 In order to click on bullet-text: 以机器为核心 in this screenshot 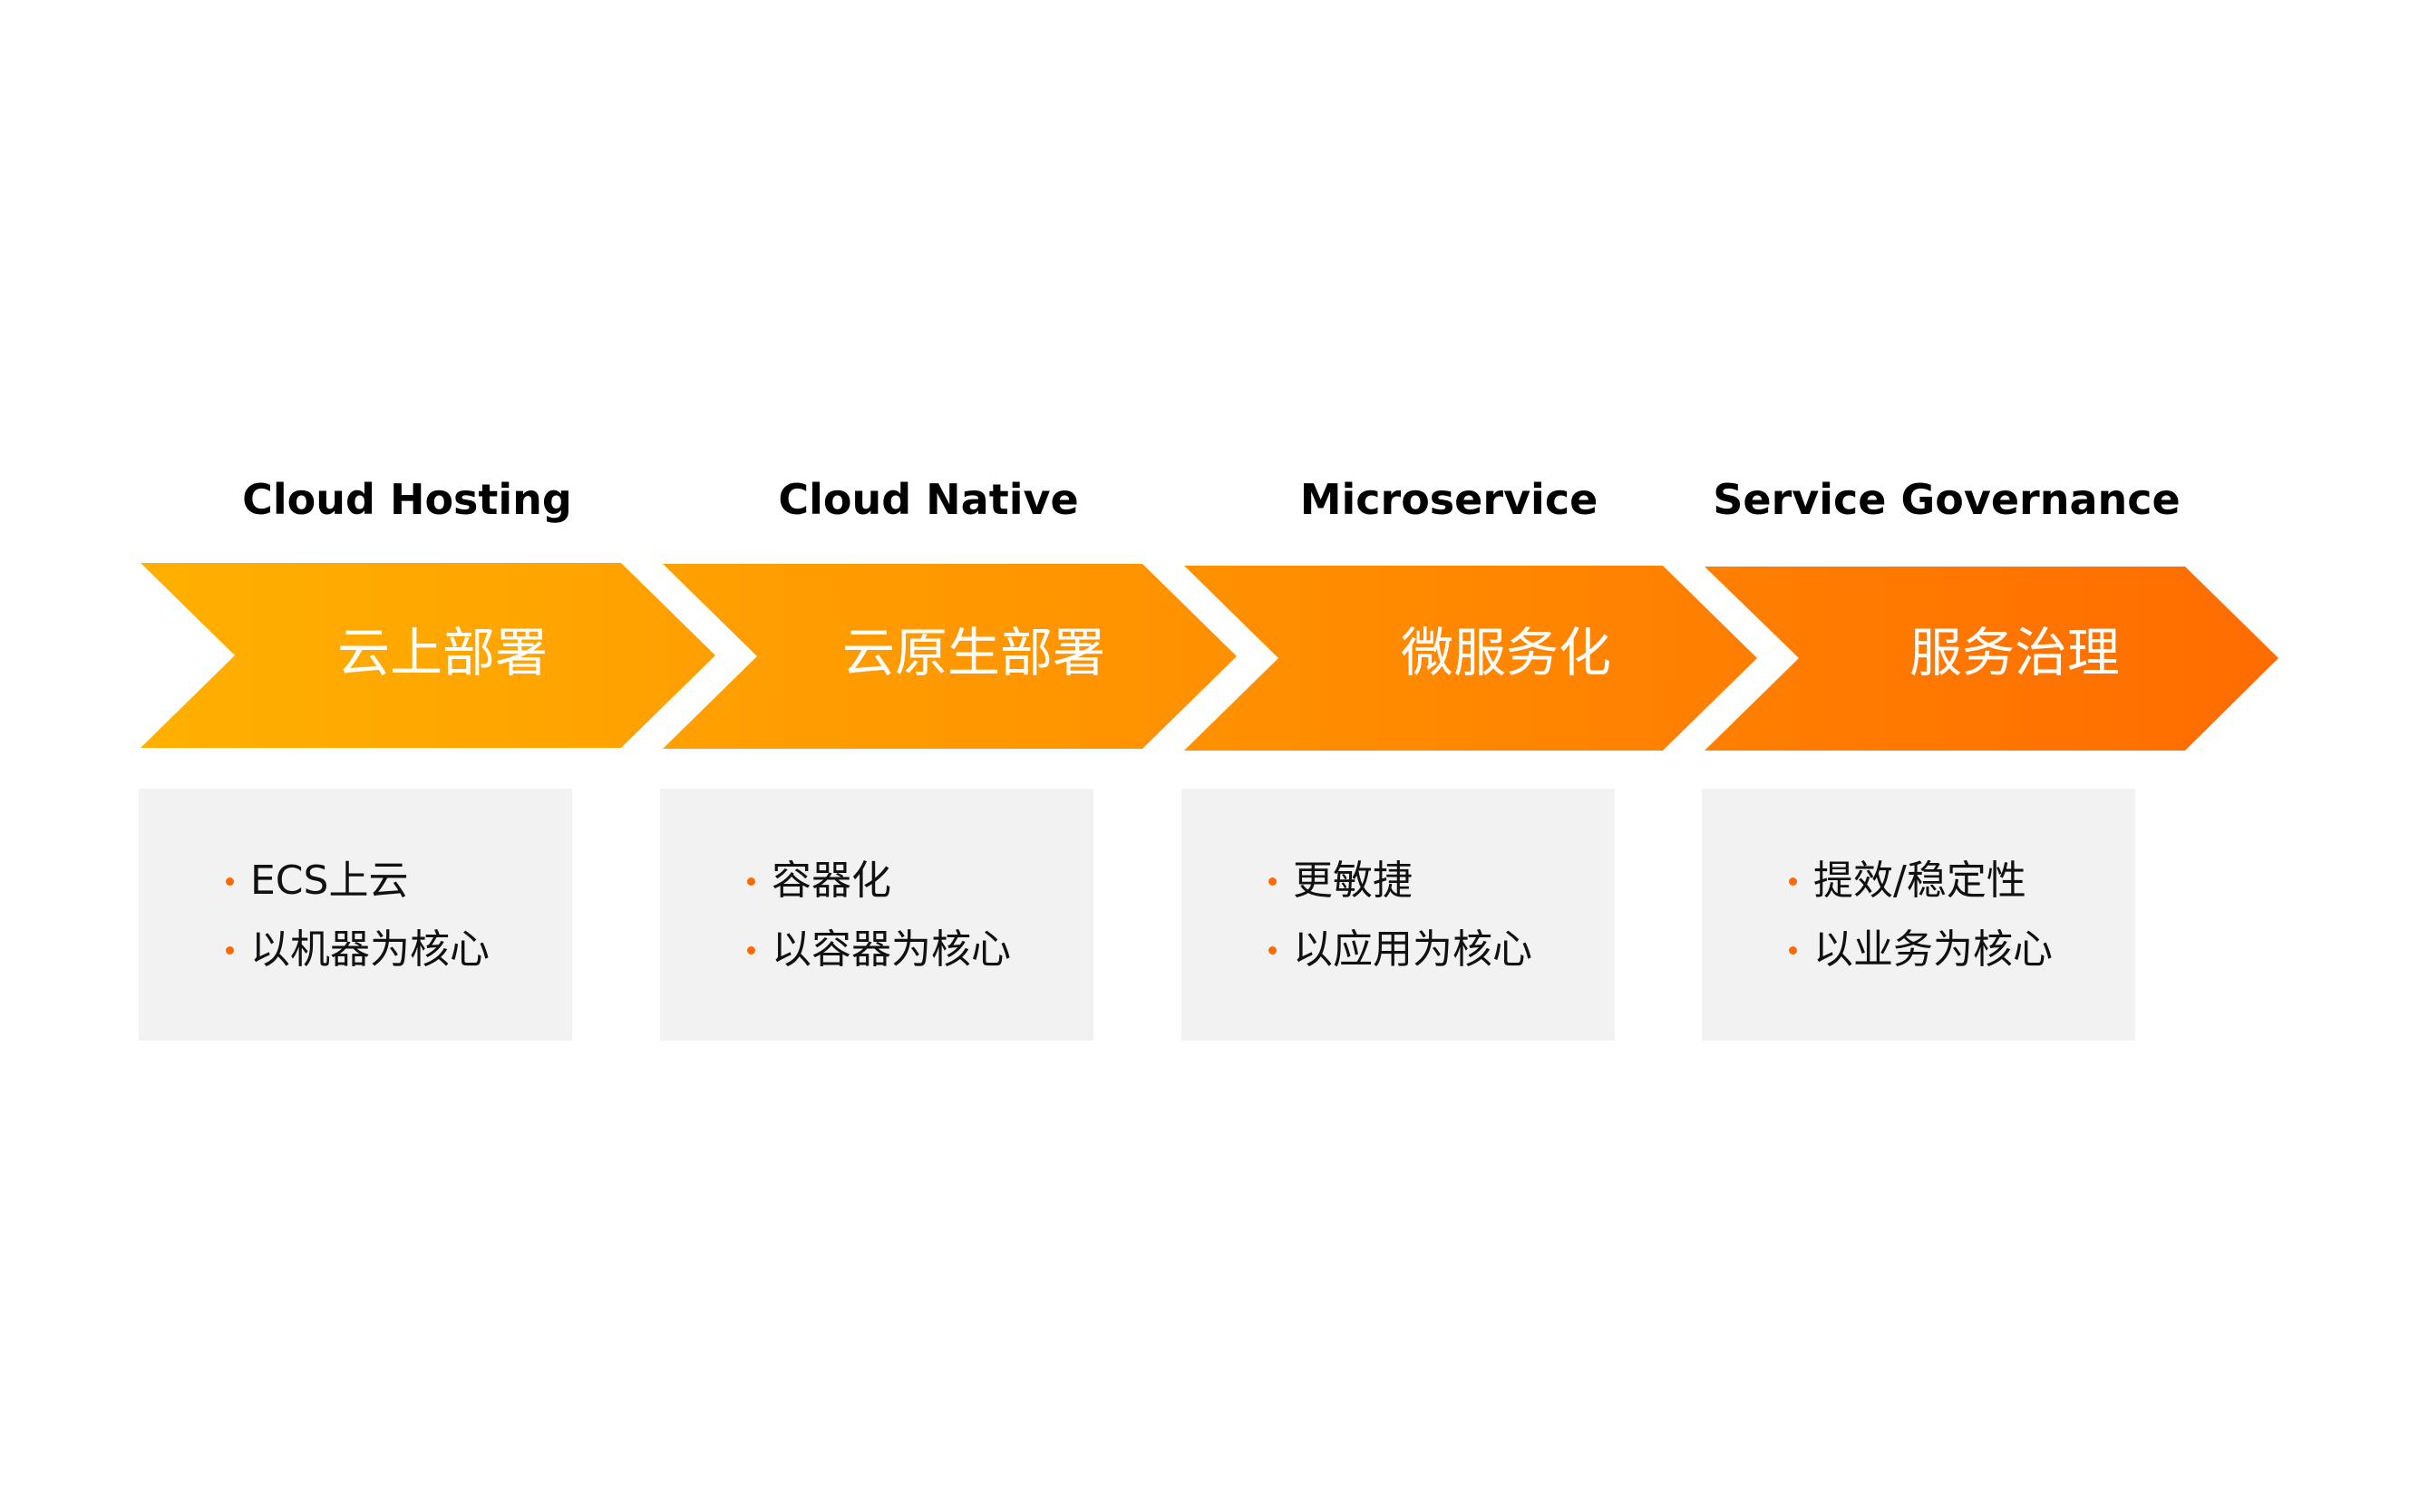, I will do `click(370, 950)`.